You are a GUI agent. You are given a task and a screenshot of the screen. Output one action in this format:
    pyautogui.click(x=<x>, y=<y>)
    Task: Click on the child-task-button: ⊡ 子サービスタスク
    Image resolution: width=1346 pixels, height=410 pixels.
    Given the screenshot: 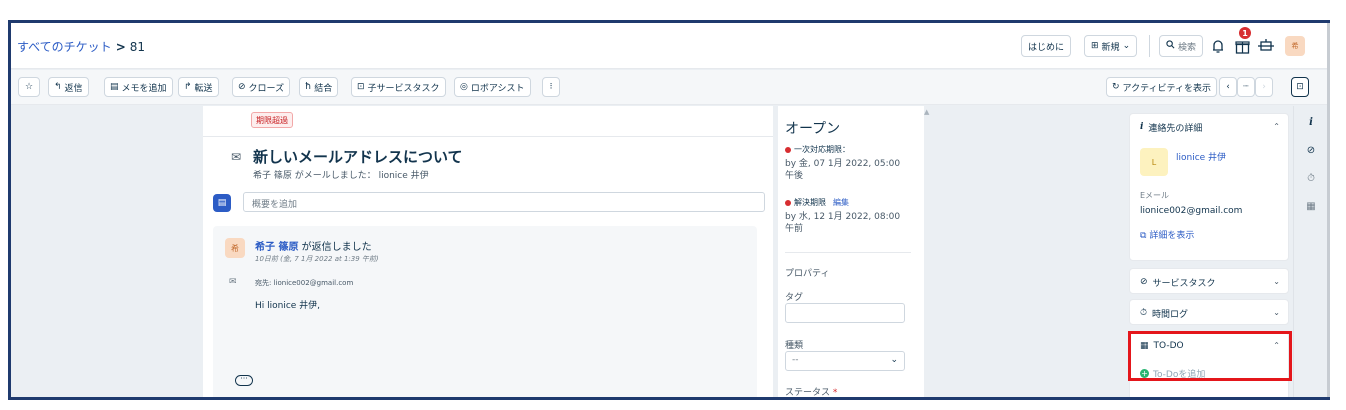 What is the action you would take?
    pyautogui.click(x=398, y=87)
    